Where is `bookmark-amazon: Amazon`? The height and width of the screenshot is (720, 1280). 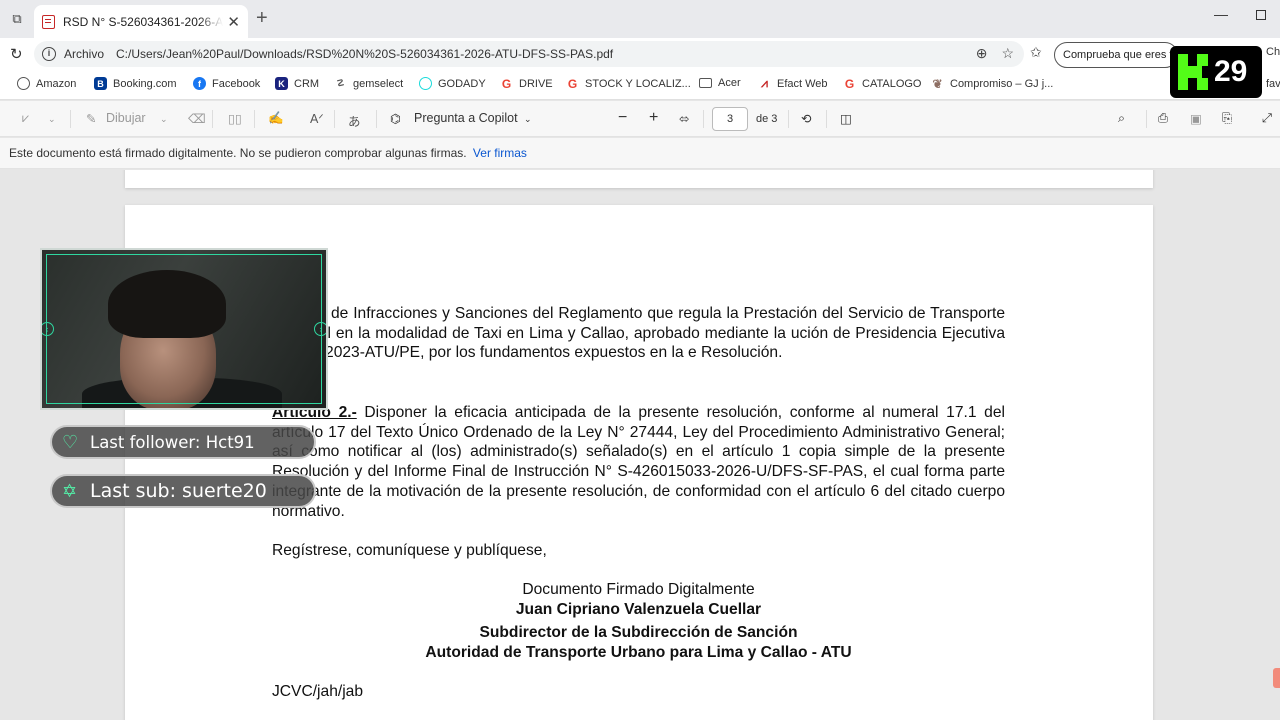
bookmark-amazon: Amazon is located at coordinates (46, 83).